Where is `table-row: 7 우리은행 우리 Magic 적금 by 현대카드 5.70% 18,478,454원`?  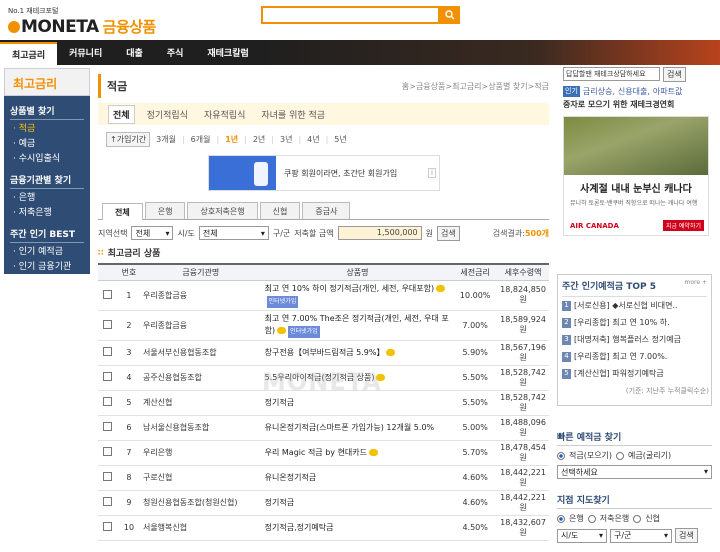
table-row: 7 우리은행 우리 Magic 적금 by 현대카드 5.70% 18,478,454원 is located at coordinates (323, 453).